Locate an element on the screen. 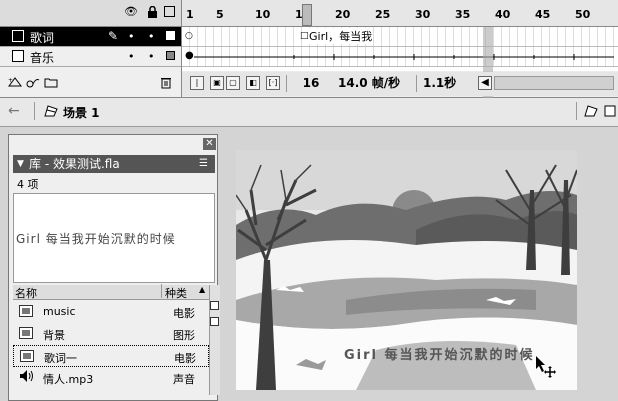 This screenshot has height=401, width=618. ruler-tick: 10 is located at coordinates (263, 14).